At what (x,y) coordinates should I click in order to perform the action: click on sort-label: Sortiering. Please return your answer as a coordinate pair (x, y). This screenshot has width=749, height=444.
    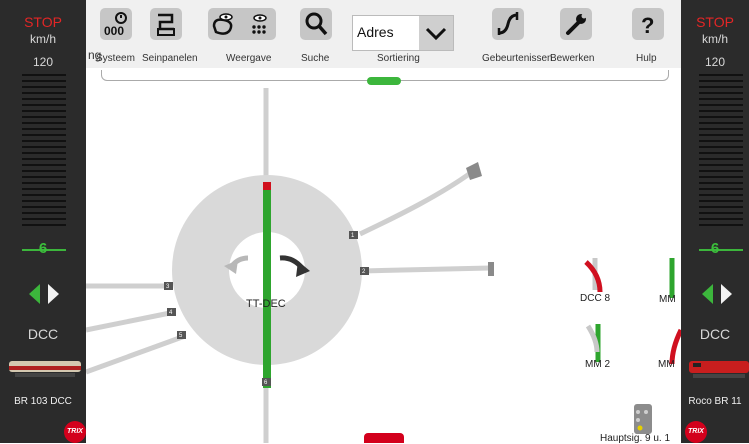
    Looking at the image, I should click on (398, 58).